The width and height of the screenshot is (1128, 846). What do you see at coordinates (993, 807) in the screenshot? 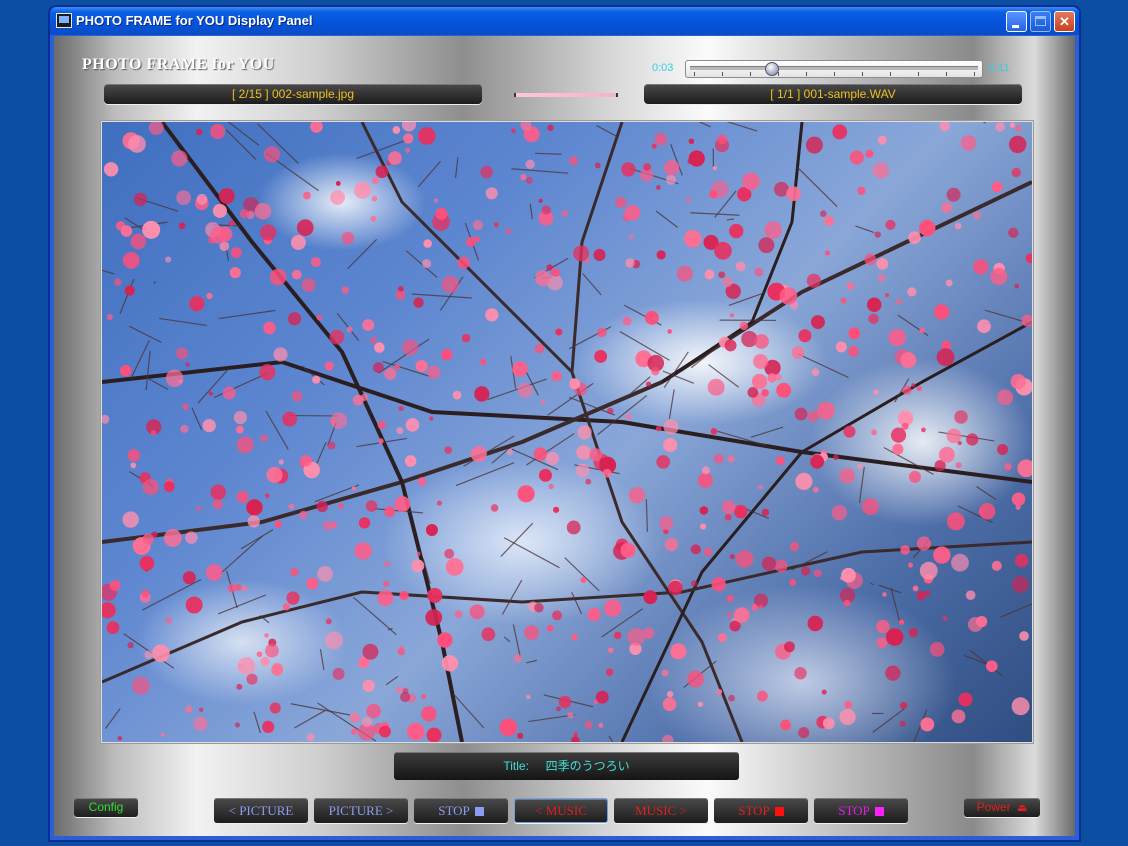
I see `power-label: Power` at bounding box center [993, 807].